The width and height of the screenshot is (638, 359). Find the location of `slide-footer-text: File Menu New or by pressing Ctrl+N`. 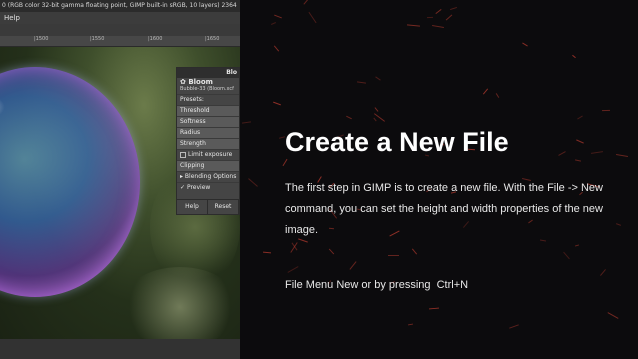

slide-footer-text: File Menu New or by pressing Ctrl+N is located at coordinates (377, 285).